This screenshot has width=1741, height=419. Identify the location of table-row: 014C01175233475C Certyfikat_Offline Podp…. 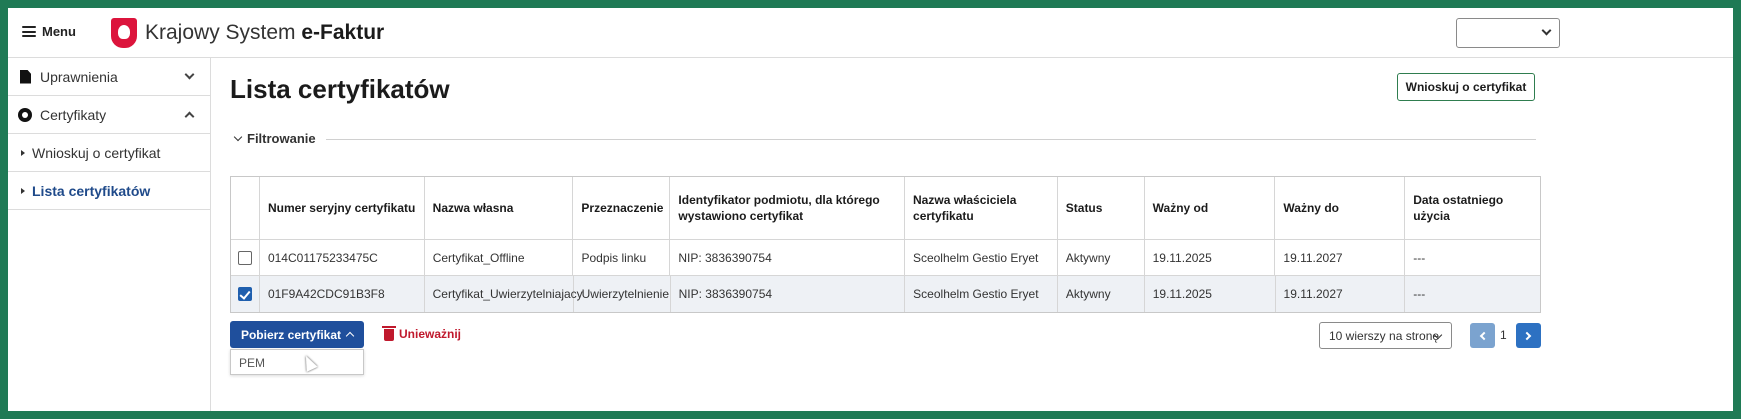
(885, 258).